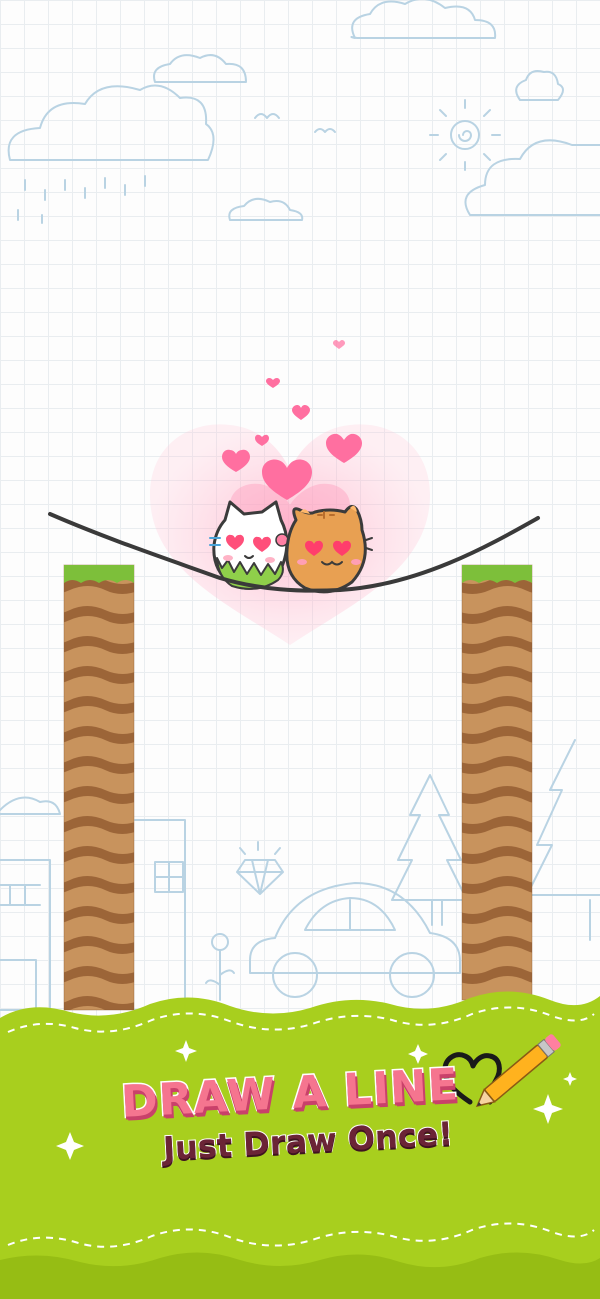  What do you see at coordinates (220, 967) in the screenshot?
I see `flower-icon` at bounding box center [220, 967].